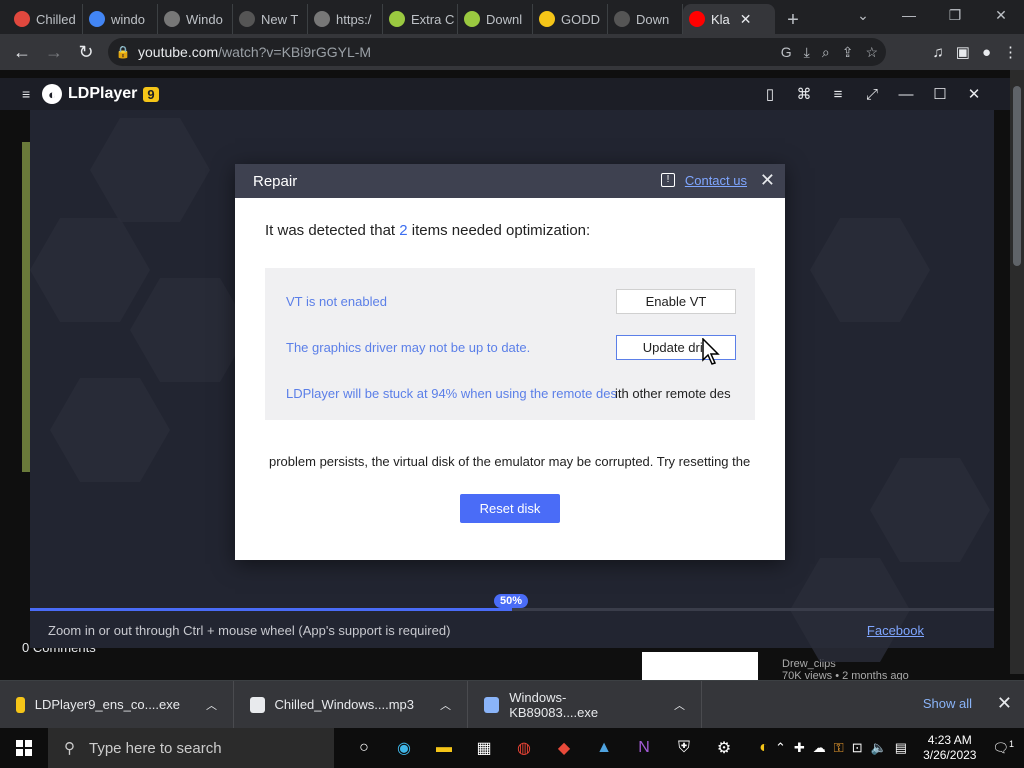 Image resolution: width=1024 pixels, height=768 pixels. Describe the element at coordinates (986, 52) in the screenshot. I see `profile-avatar-icon: ●` at that location.